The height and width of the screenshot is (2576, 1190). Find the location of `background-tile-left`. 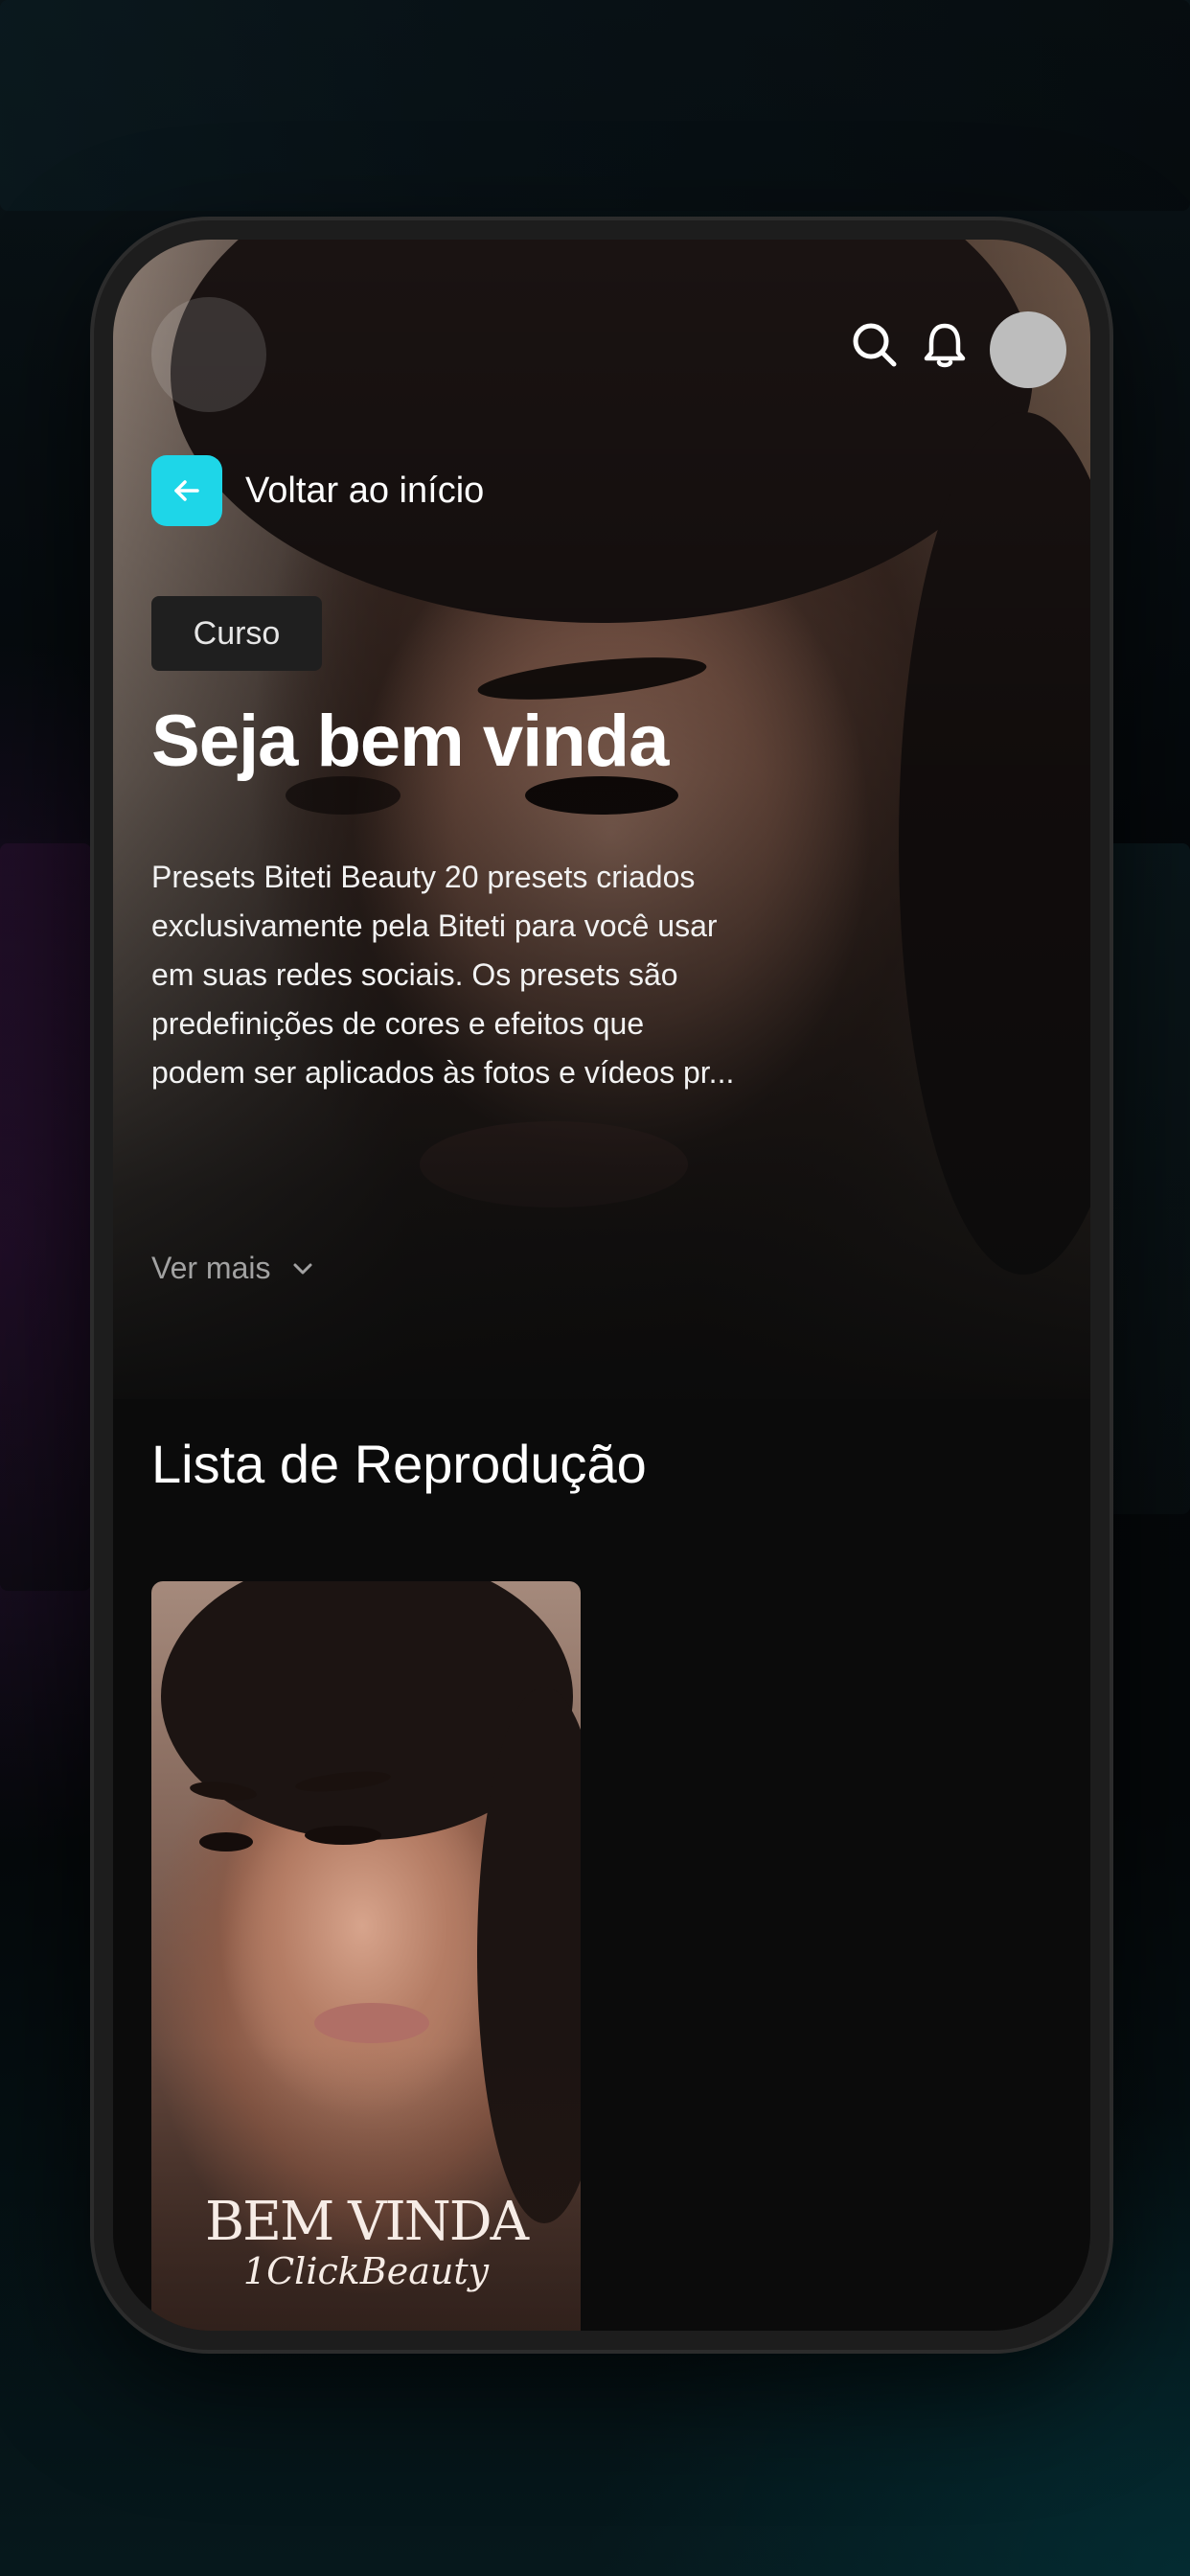

background-tile-left is located at coordinates (46, 1217).